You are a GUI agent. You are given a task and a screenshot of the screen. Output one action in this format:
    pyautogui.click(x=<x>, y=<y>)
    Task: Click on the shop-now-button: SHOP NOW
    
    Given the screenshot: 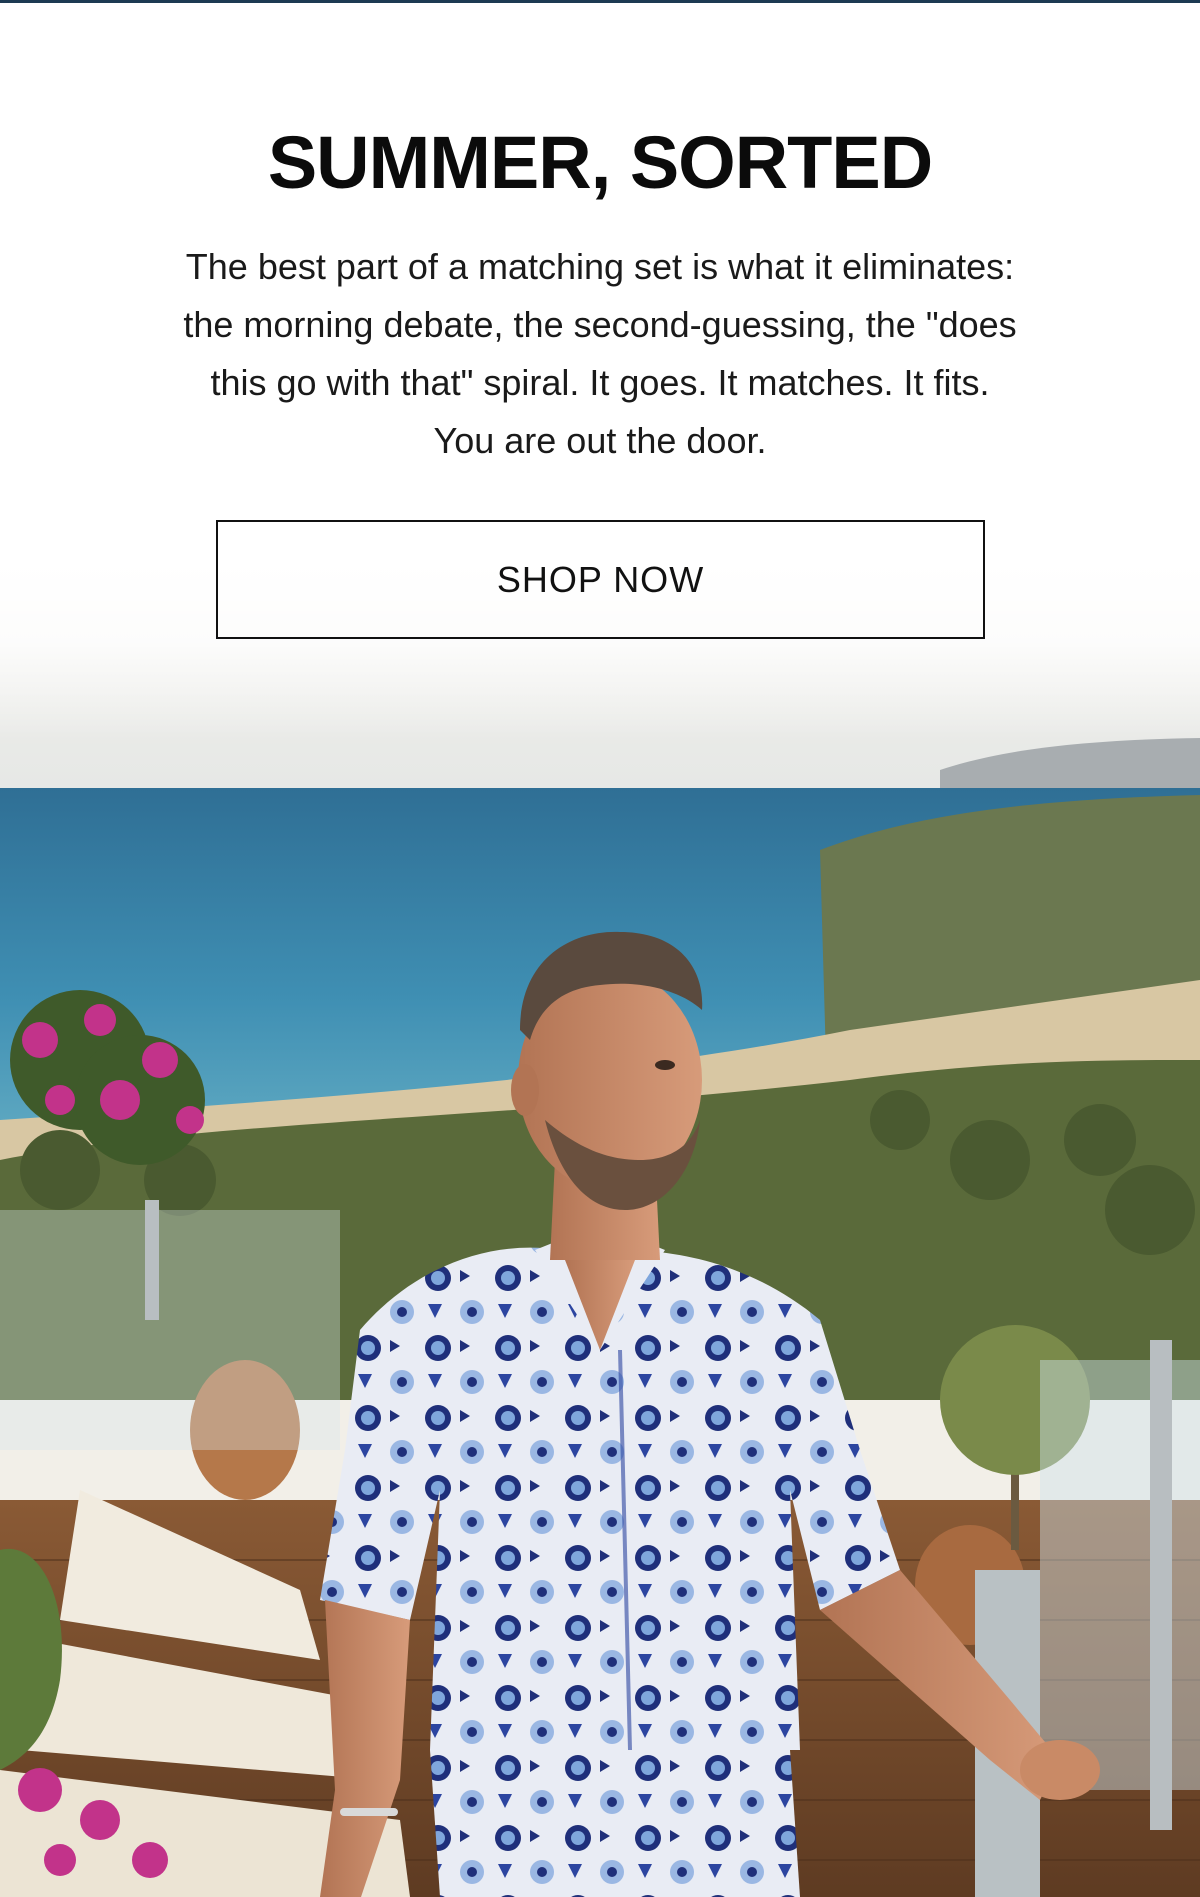 What is the action you would take?
    pyautogui.click(x=600, y=579)
    